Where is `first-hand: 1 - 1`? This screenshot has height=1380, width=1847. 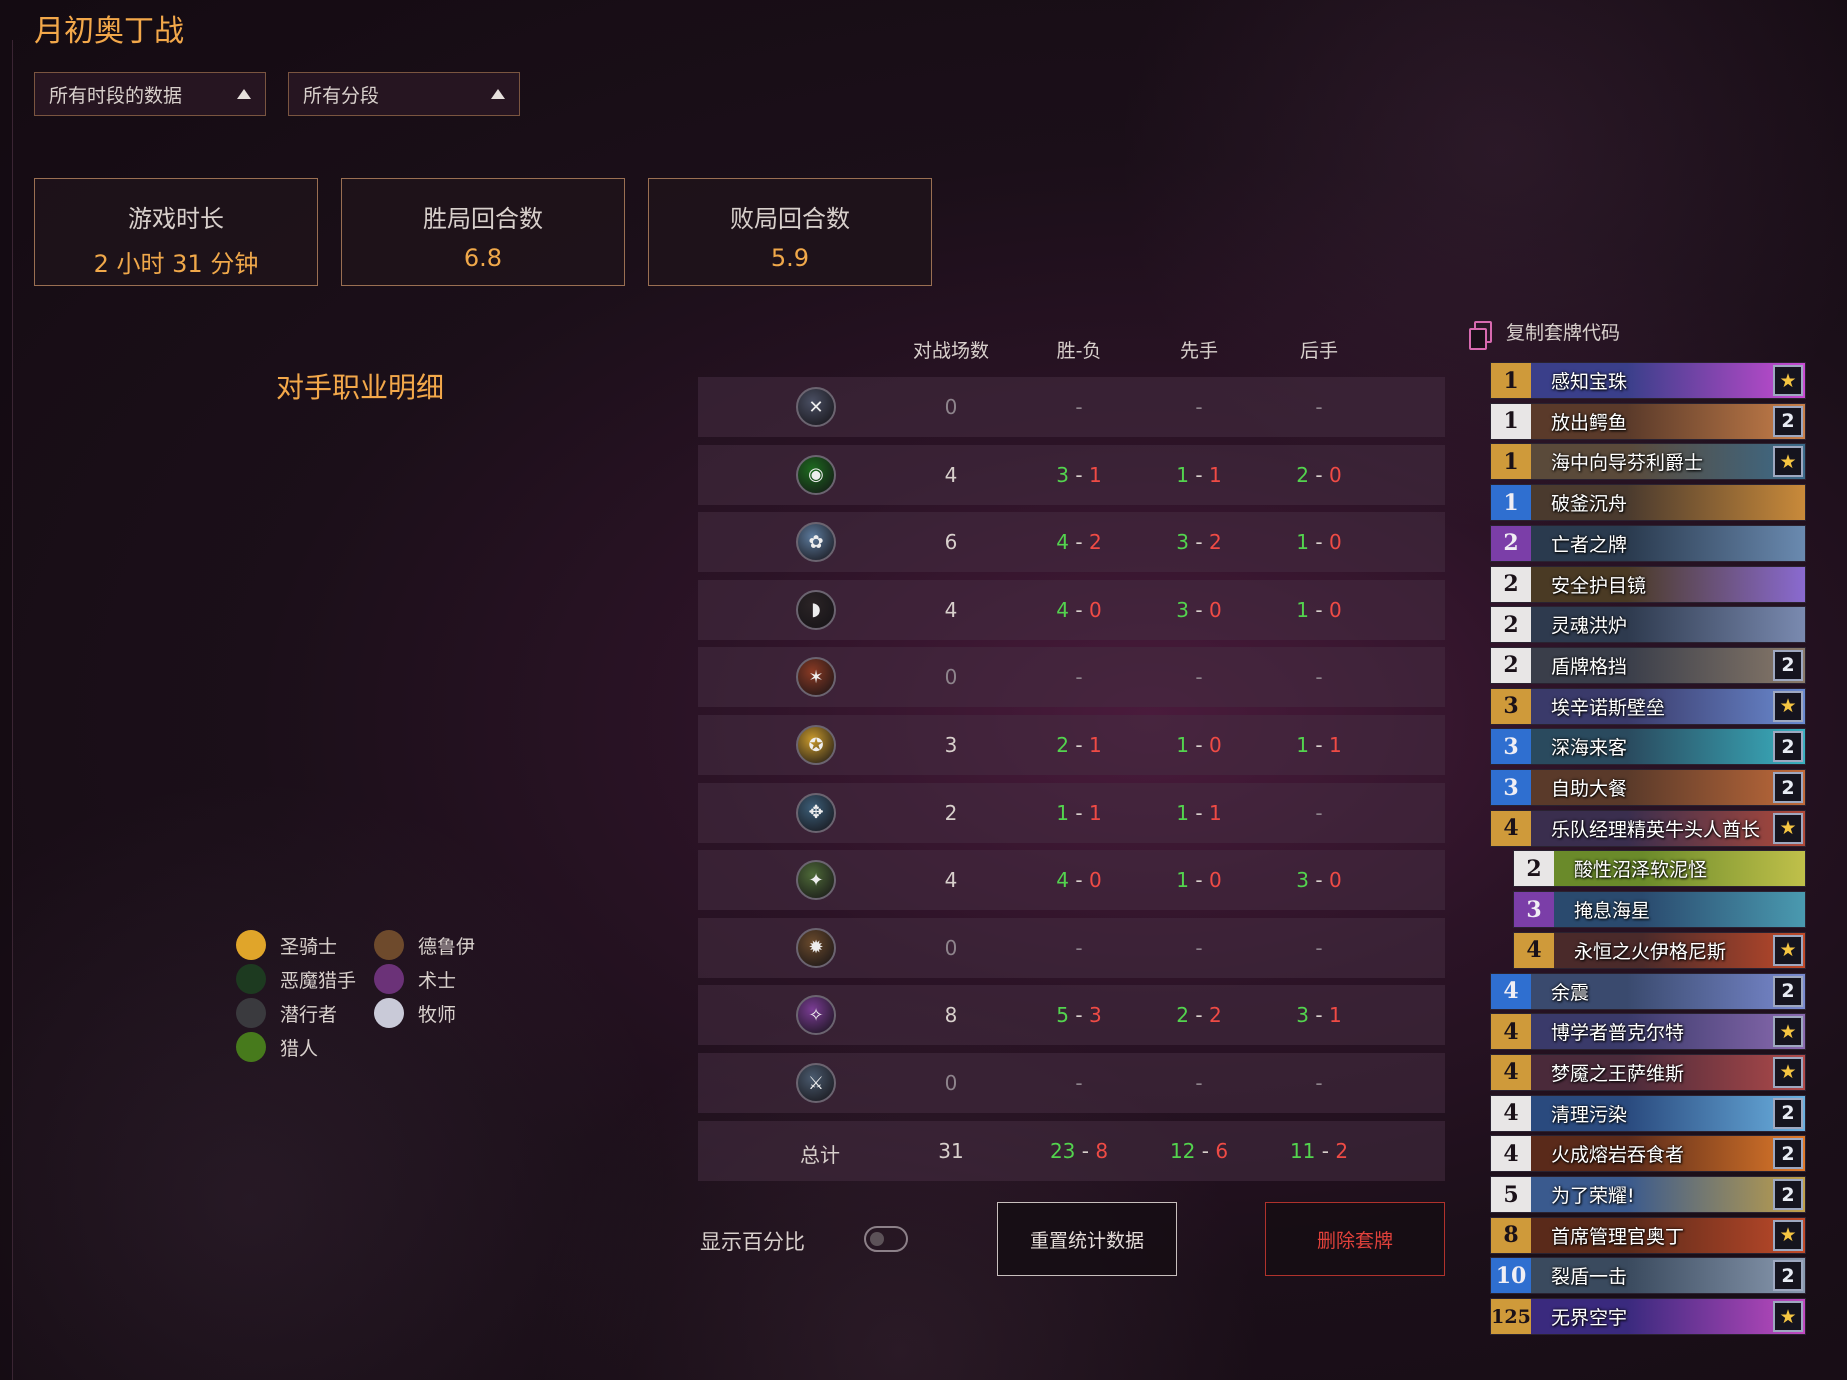 first-hand: 1 - 1 is located at coordinates (1198, 813).